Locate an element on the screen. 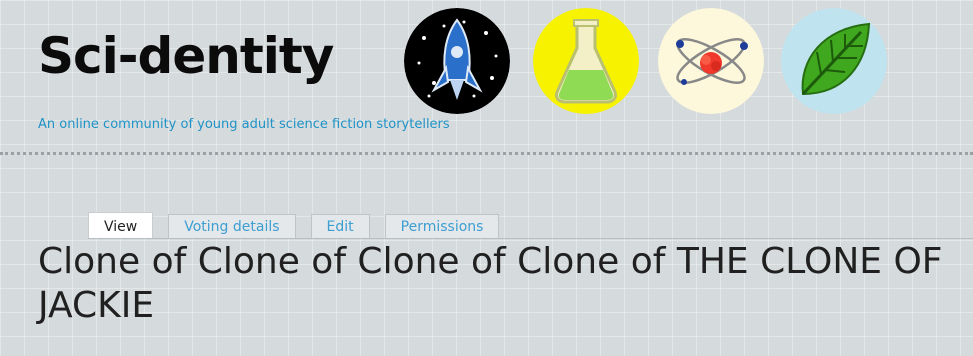 Image resolution: width=973 pixels, height=356 pixels. atom-icon is located at coordinates (711, 61).